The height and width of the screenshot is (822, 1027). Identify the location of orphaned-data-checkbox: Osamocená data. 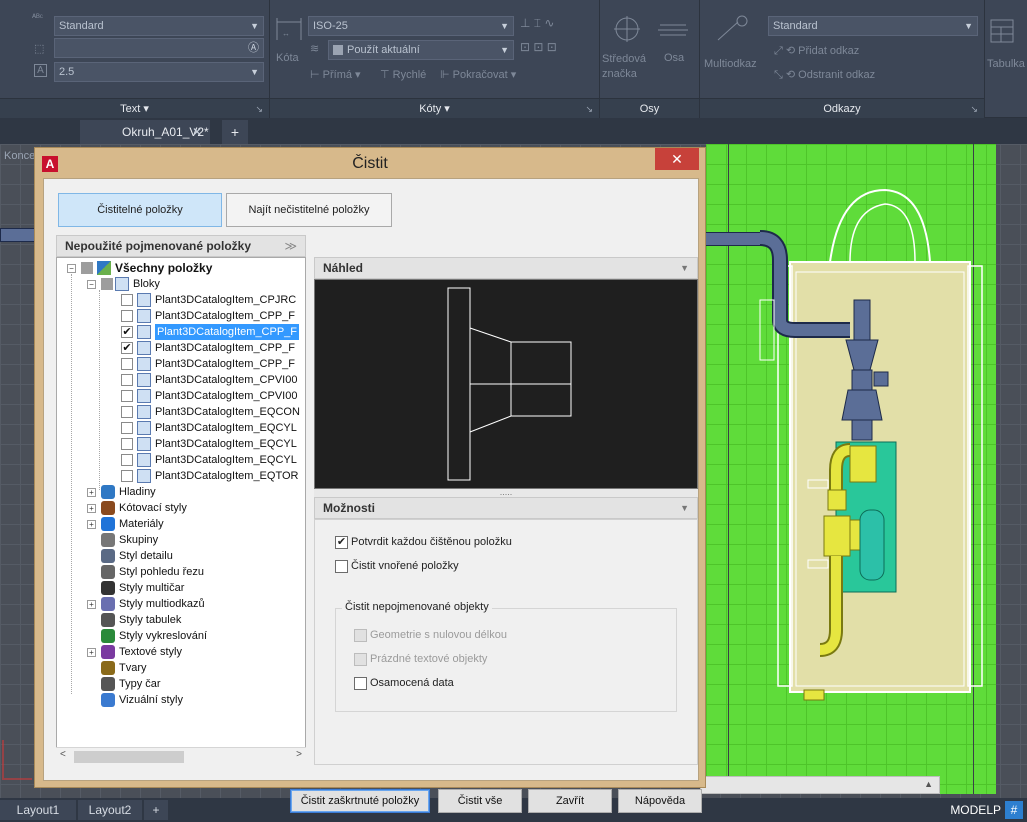
(404, 683).